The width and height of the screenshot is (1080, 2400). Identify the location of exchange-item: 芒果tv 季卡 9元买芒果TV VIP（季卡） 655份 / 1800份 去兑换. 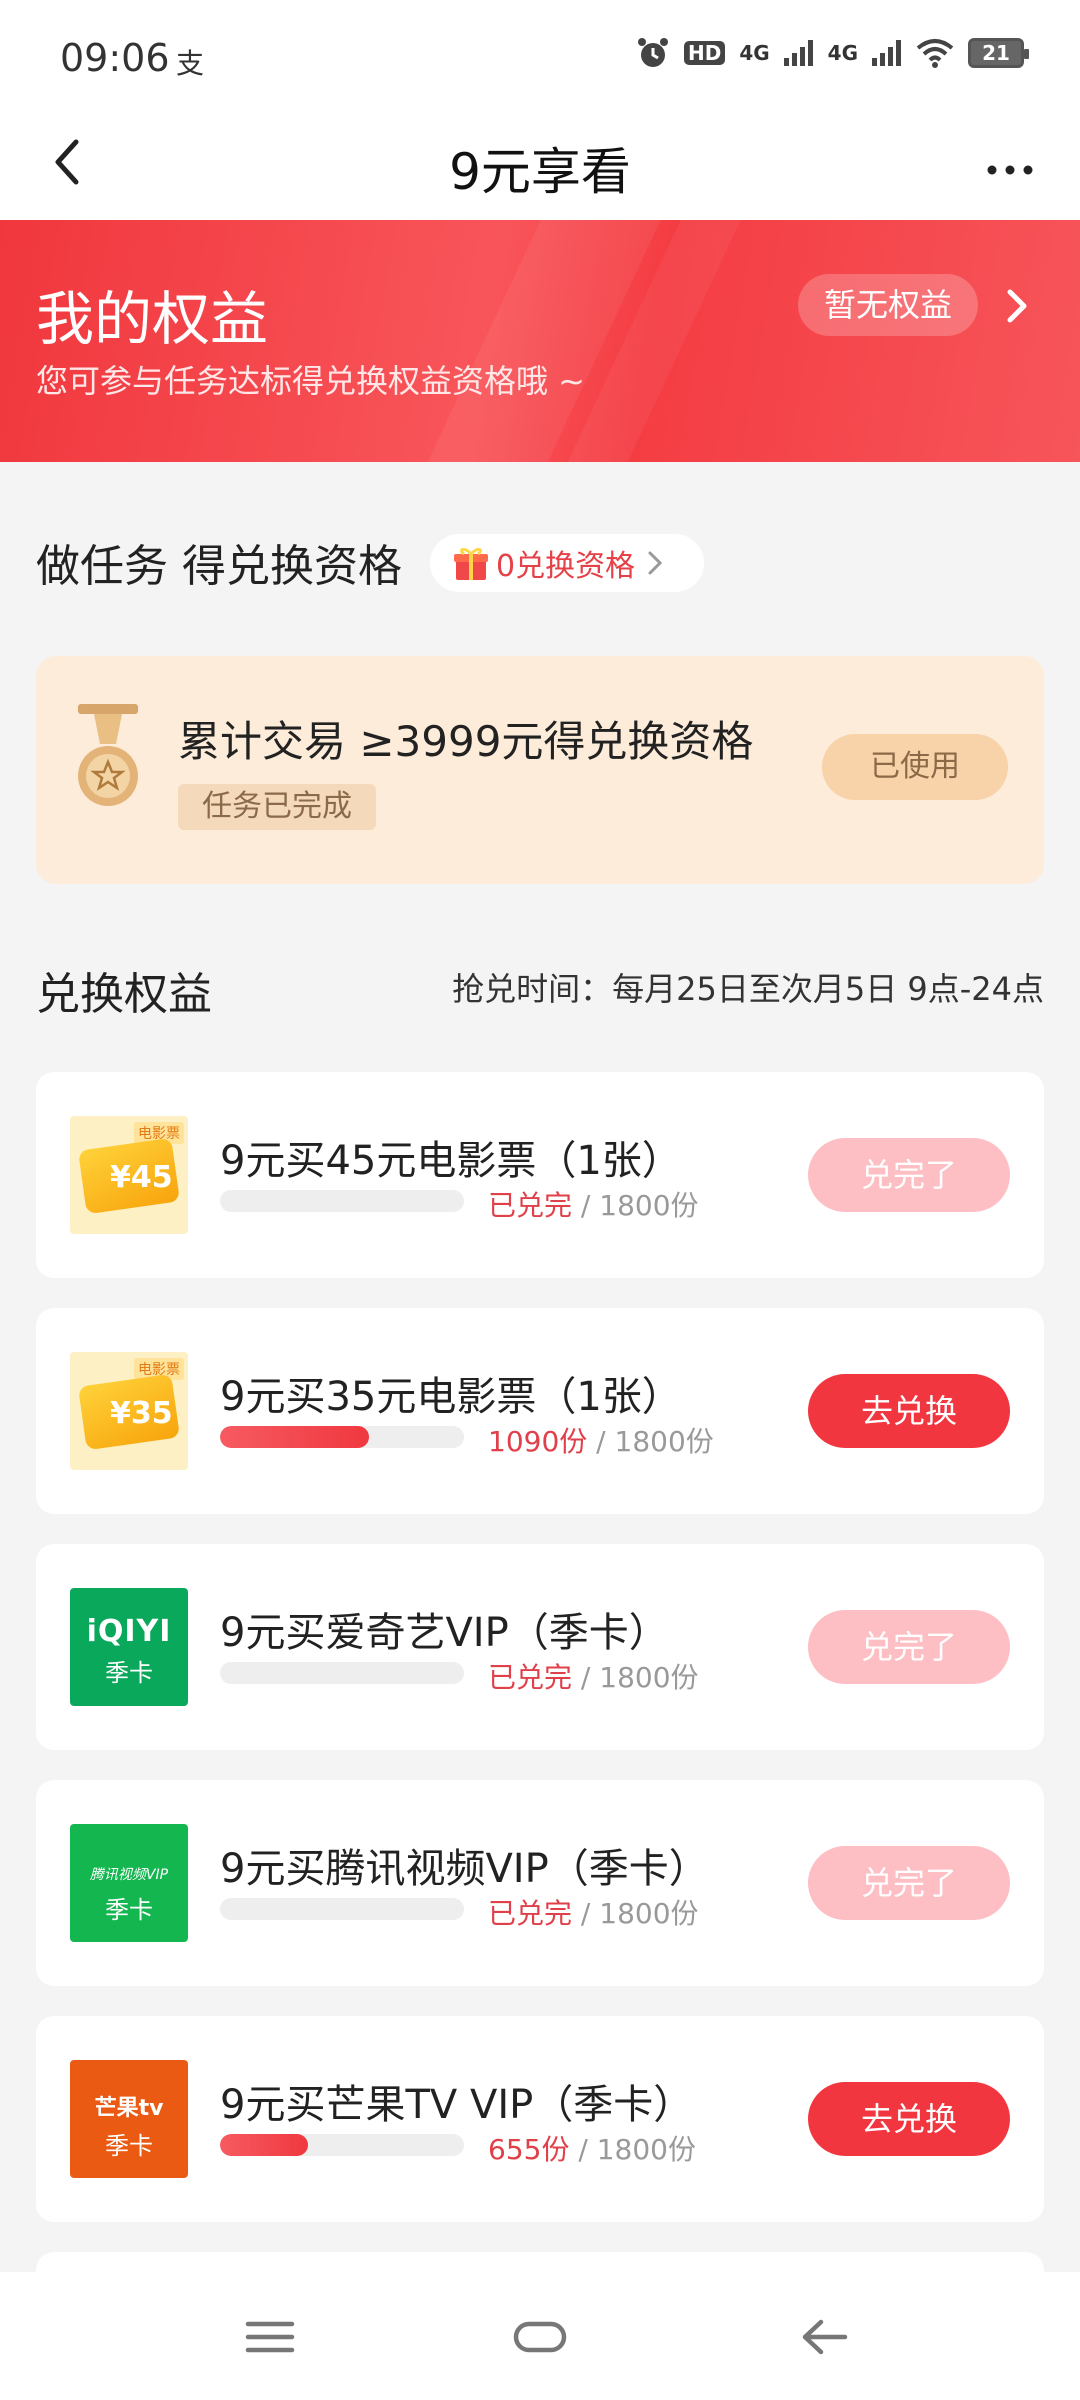
(540, 2119).